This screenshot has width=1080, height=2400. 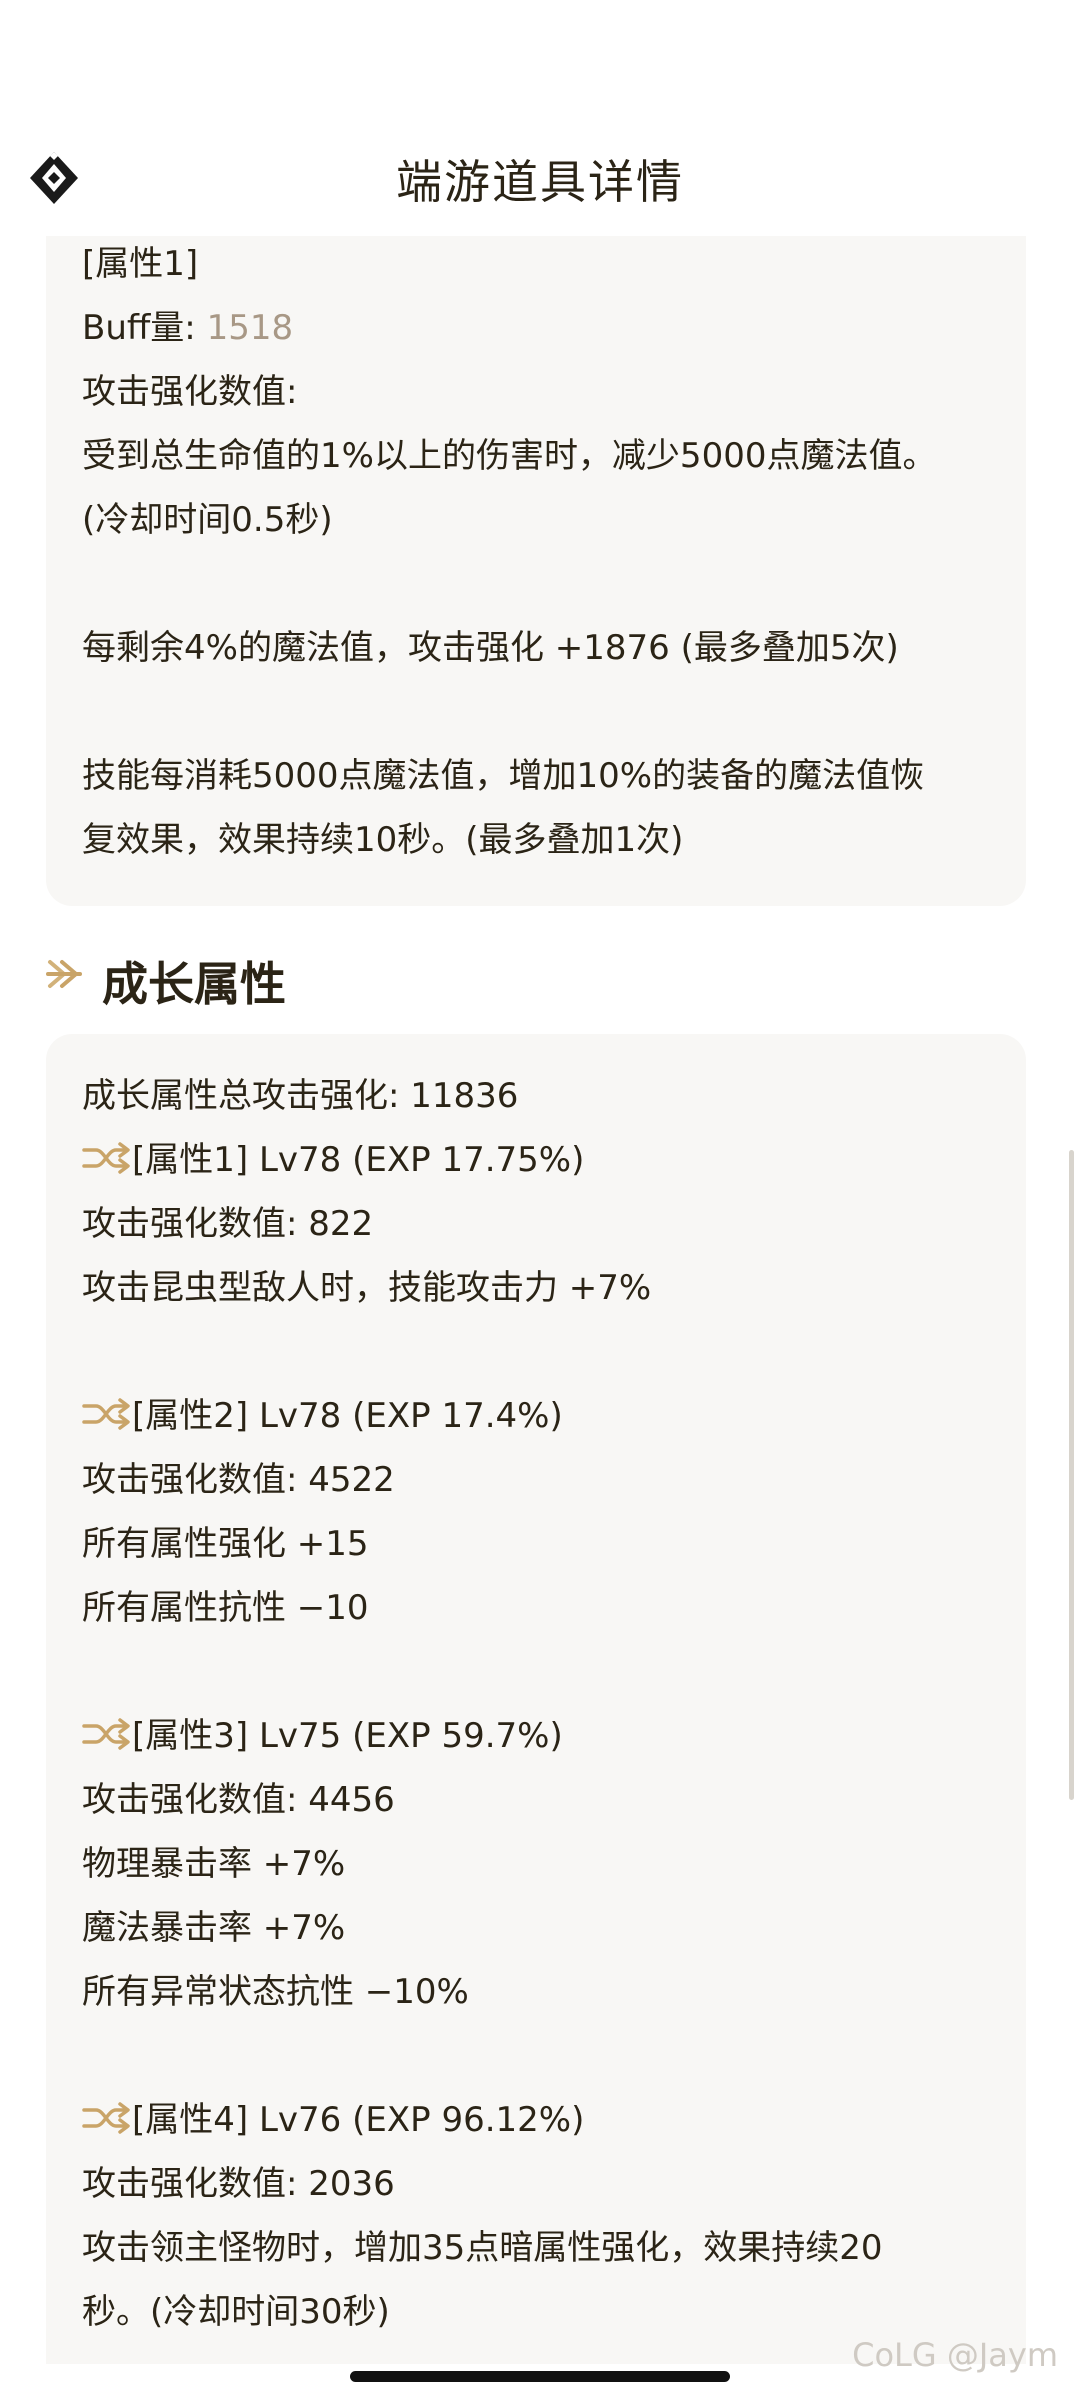 What do you see at coordinates (347, 1736) in the screenshot?
I see `attr-header-text: [属性3] Lv75 (EXP 59.7%)` at bounding box center [347, 1736].